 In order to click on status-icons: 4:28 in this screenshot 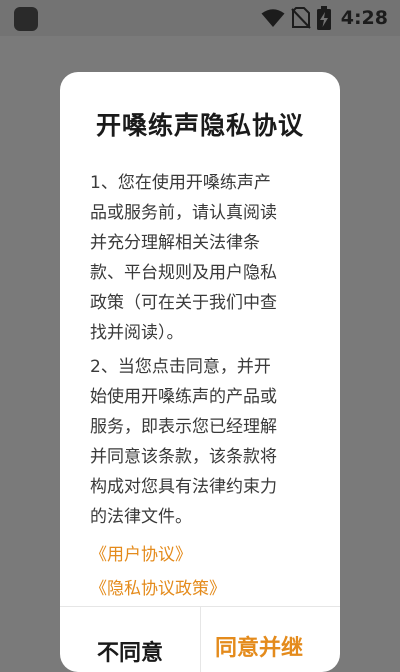, I will do `click(324, 18)`.